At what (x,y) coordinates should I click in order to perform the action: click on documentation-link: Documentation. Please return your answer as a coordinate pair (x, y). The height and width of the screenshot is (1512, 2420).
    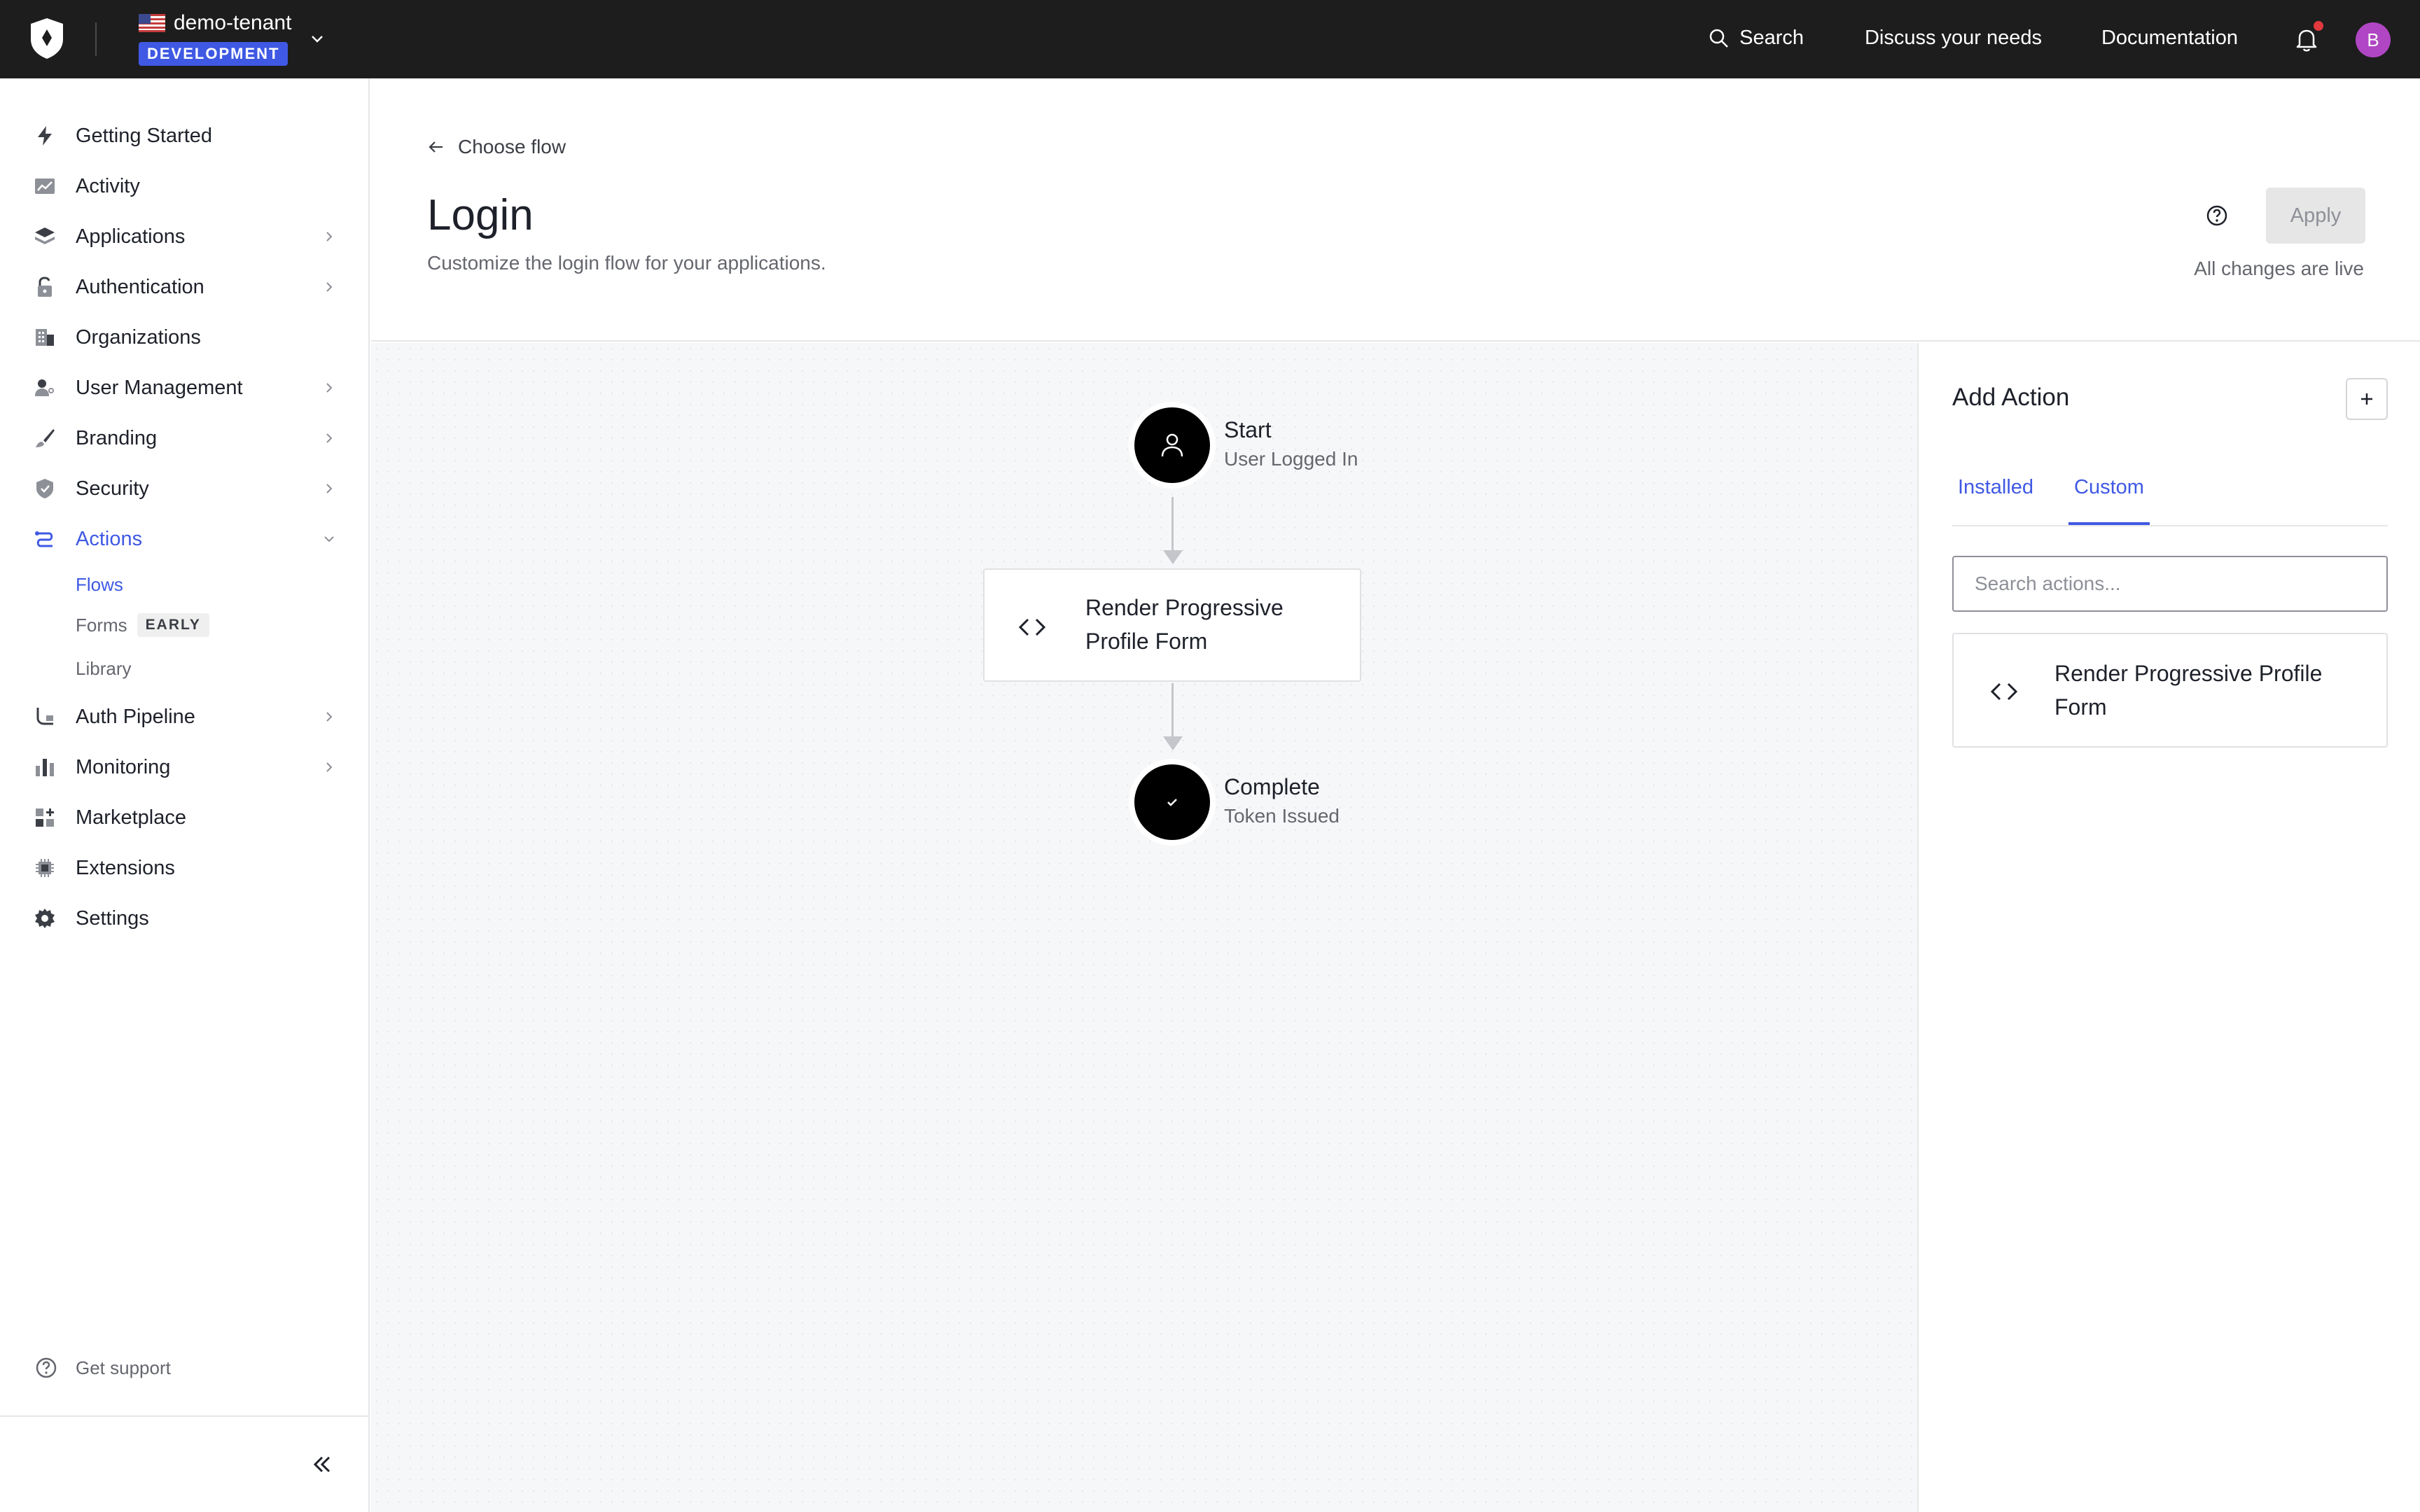
    Looking at the image, I should click on (2169, 38).